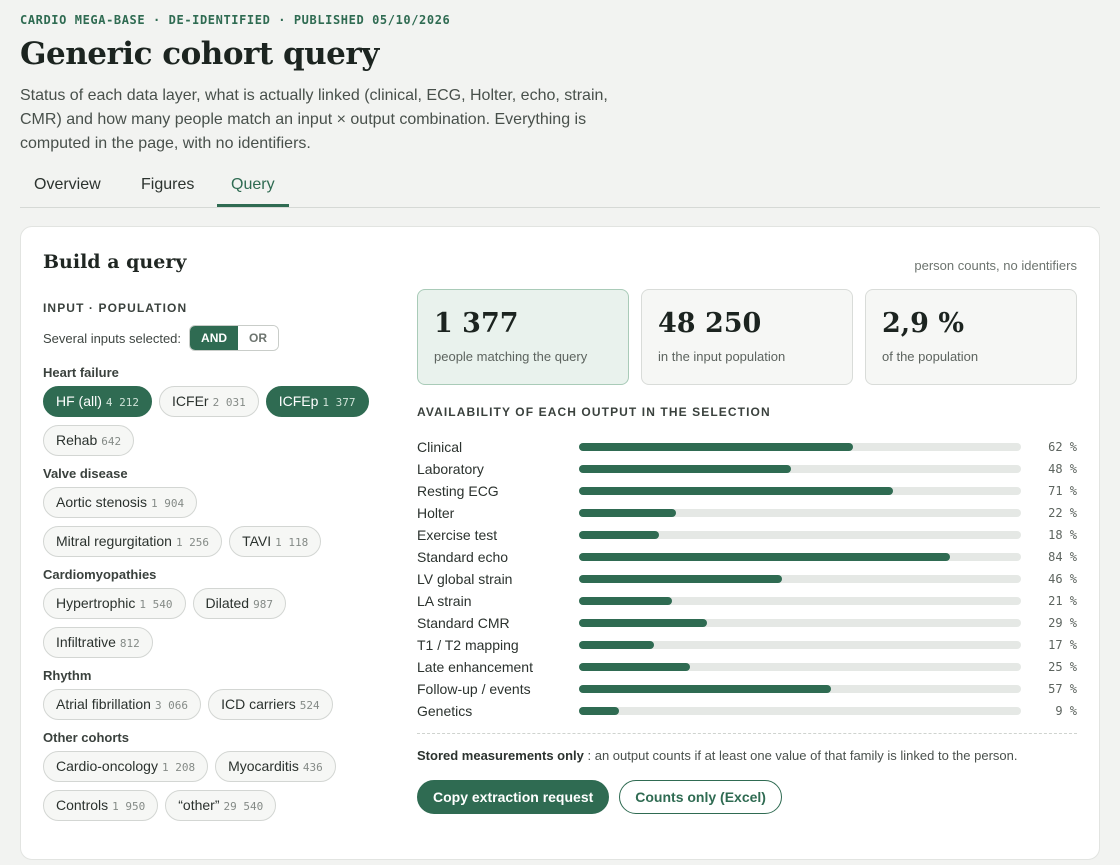  Describe the element at coordinates (1062, 579) in the screenshot. I see `availability-percent: 46 %` at that location.